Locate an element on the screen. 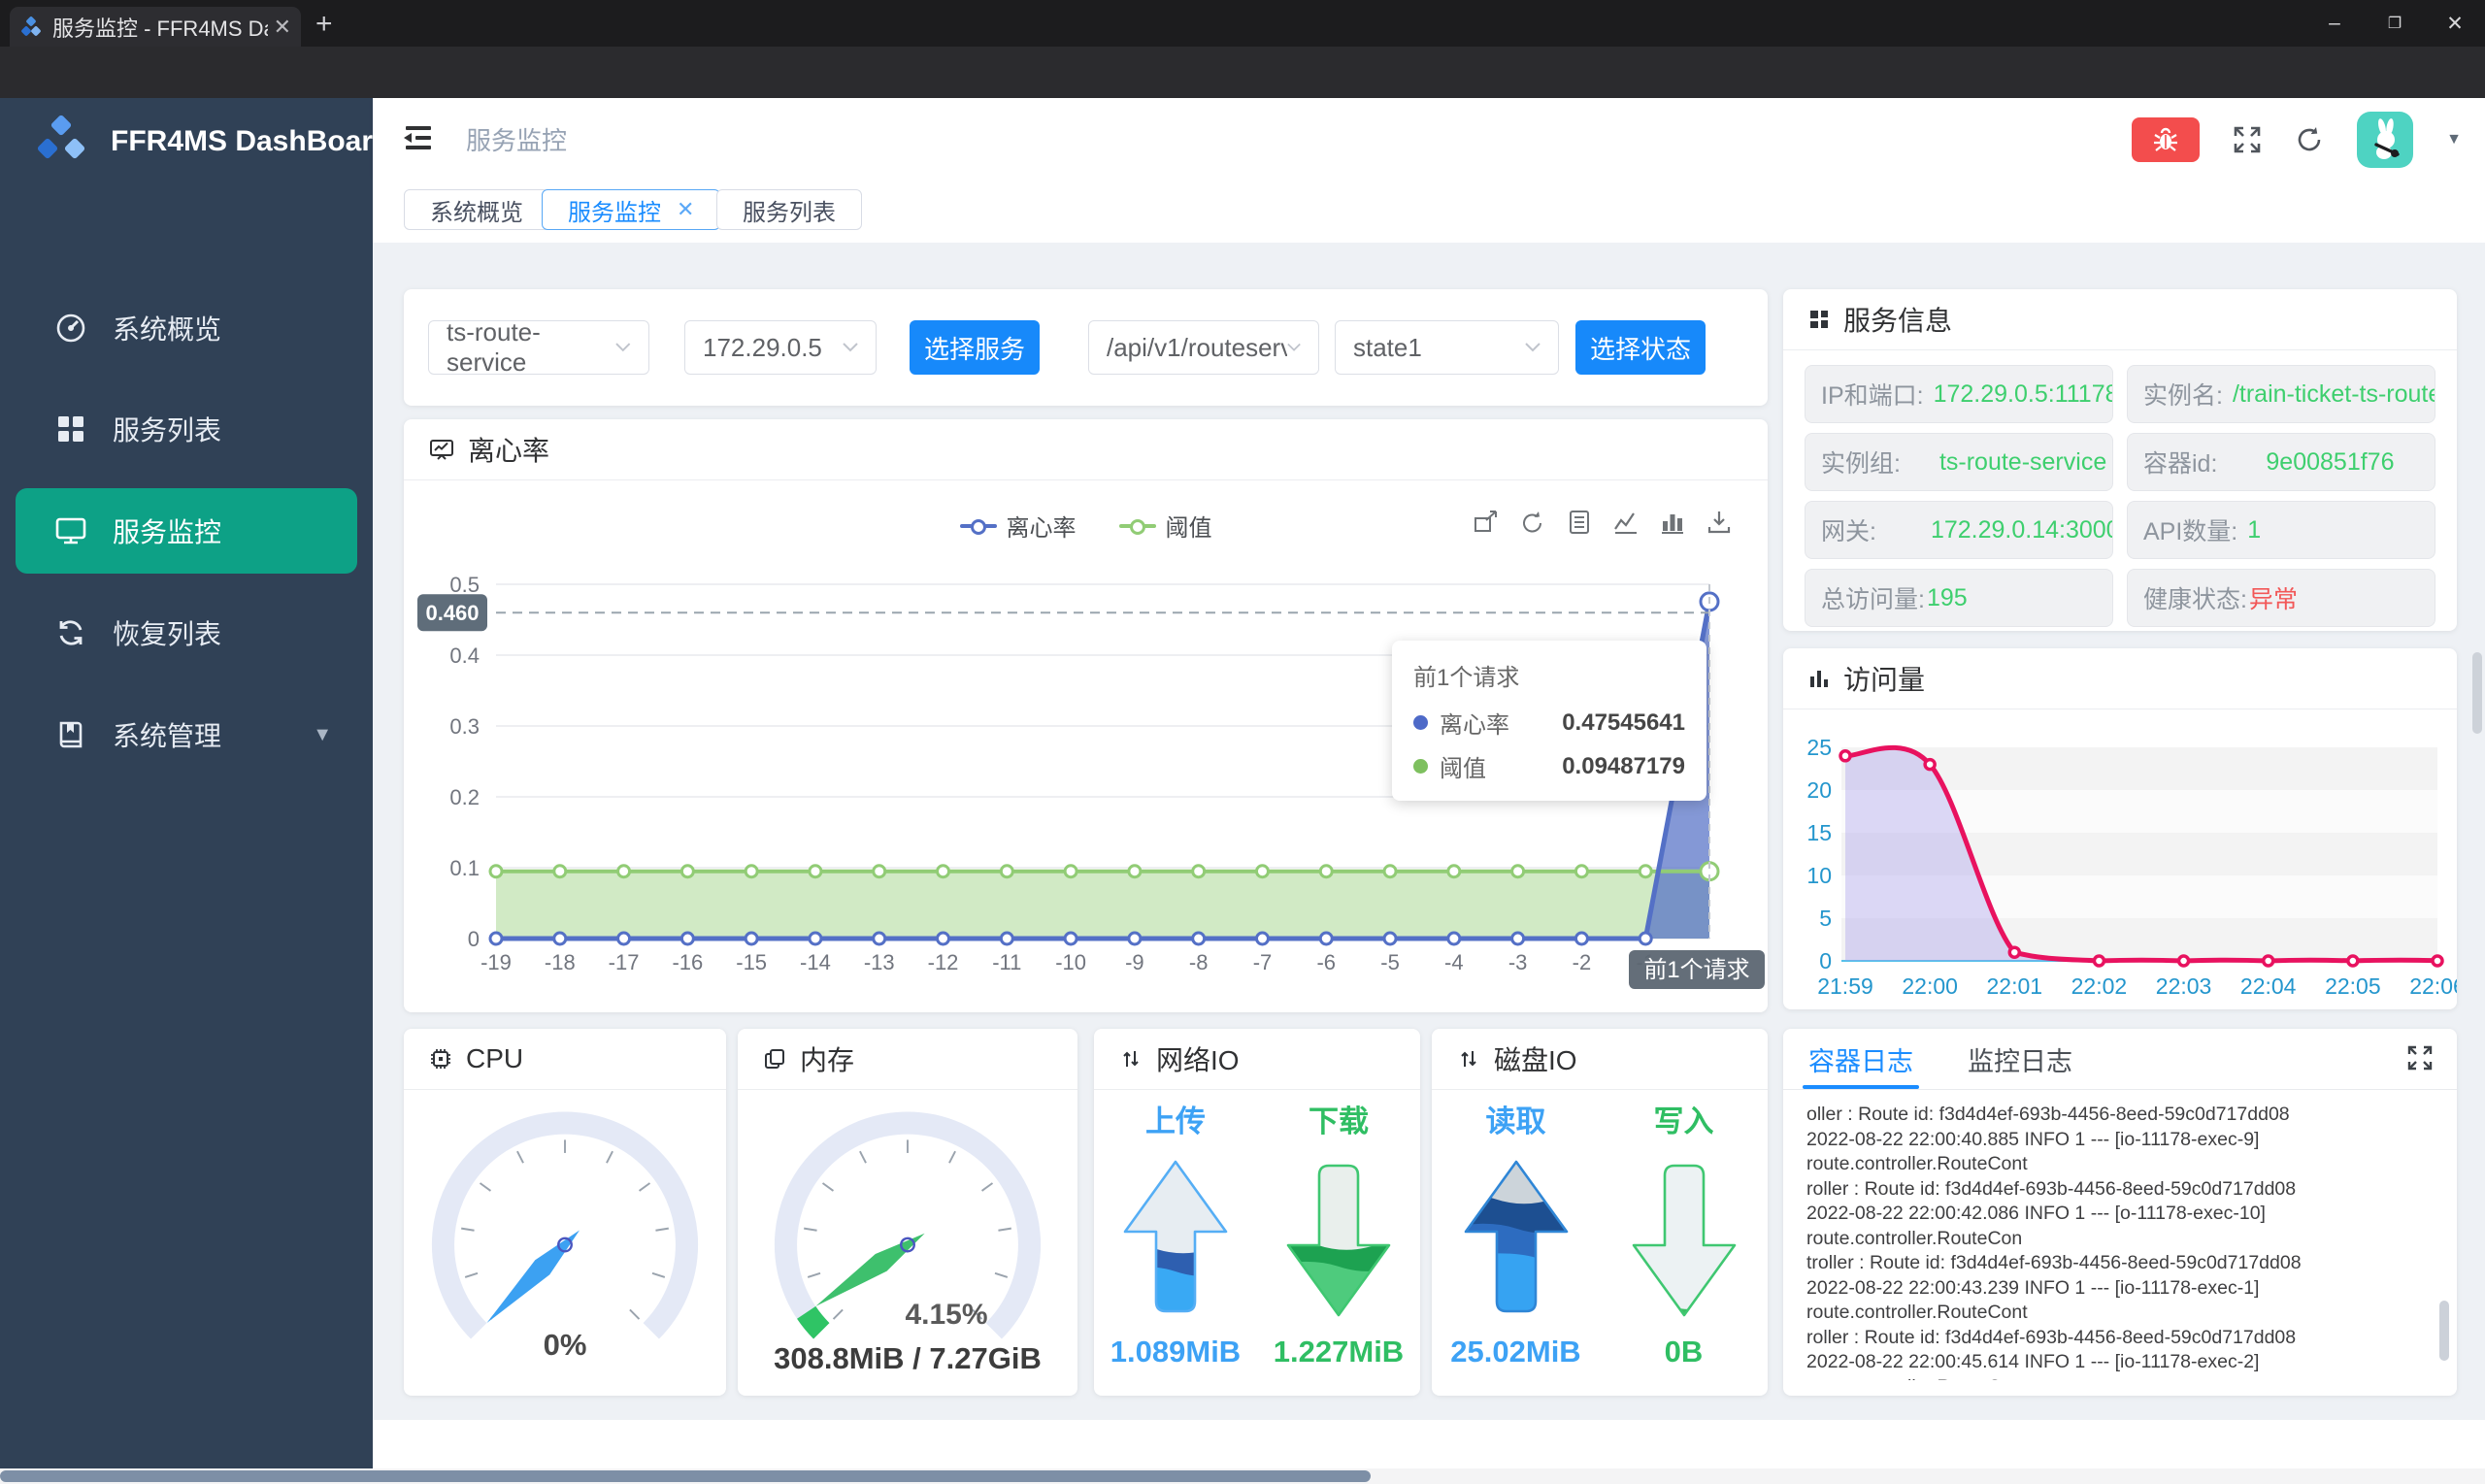  tag-service-monitor: 服务监控 ✕ is located at coordinates (631, 209).